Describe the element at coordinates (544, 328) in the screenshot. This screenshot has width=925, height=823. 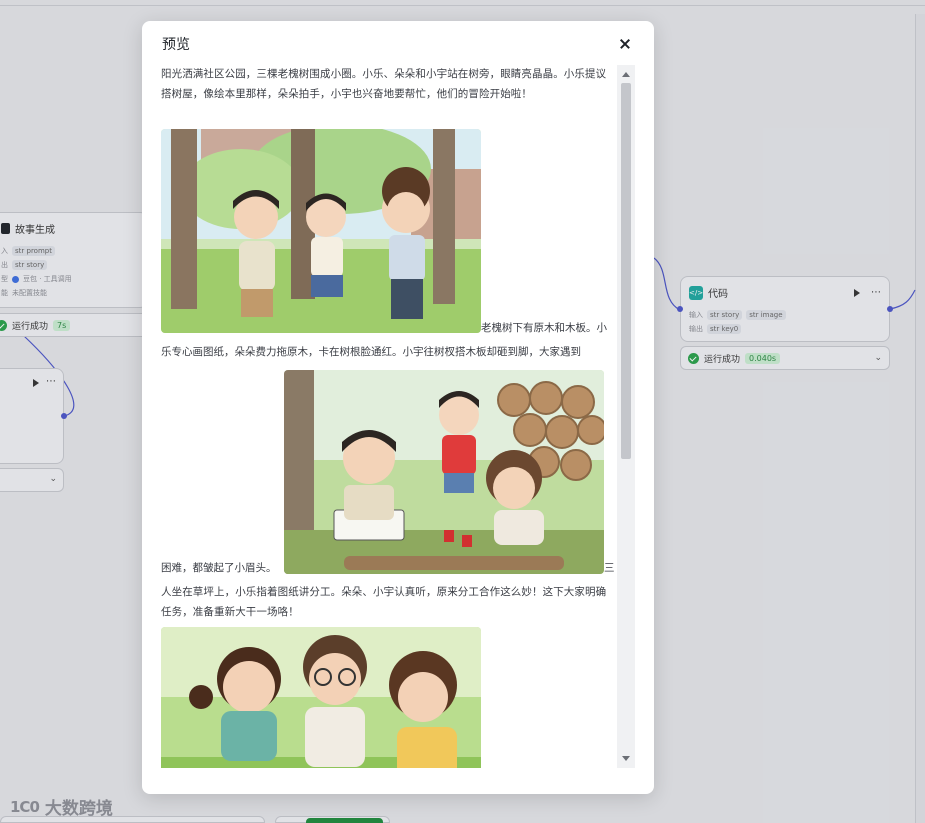
I see `story-paragraph-2-start: 老槐树下有原木和木板。小` at that location.